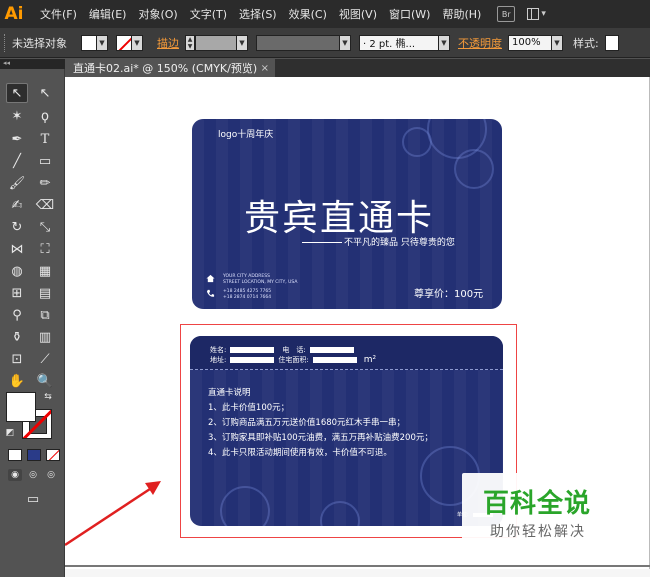 The image size is (650, 577). I want to click on home-icon, so click(210, 278).